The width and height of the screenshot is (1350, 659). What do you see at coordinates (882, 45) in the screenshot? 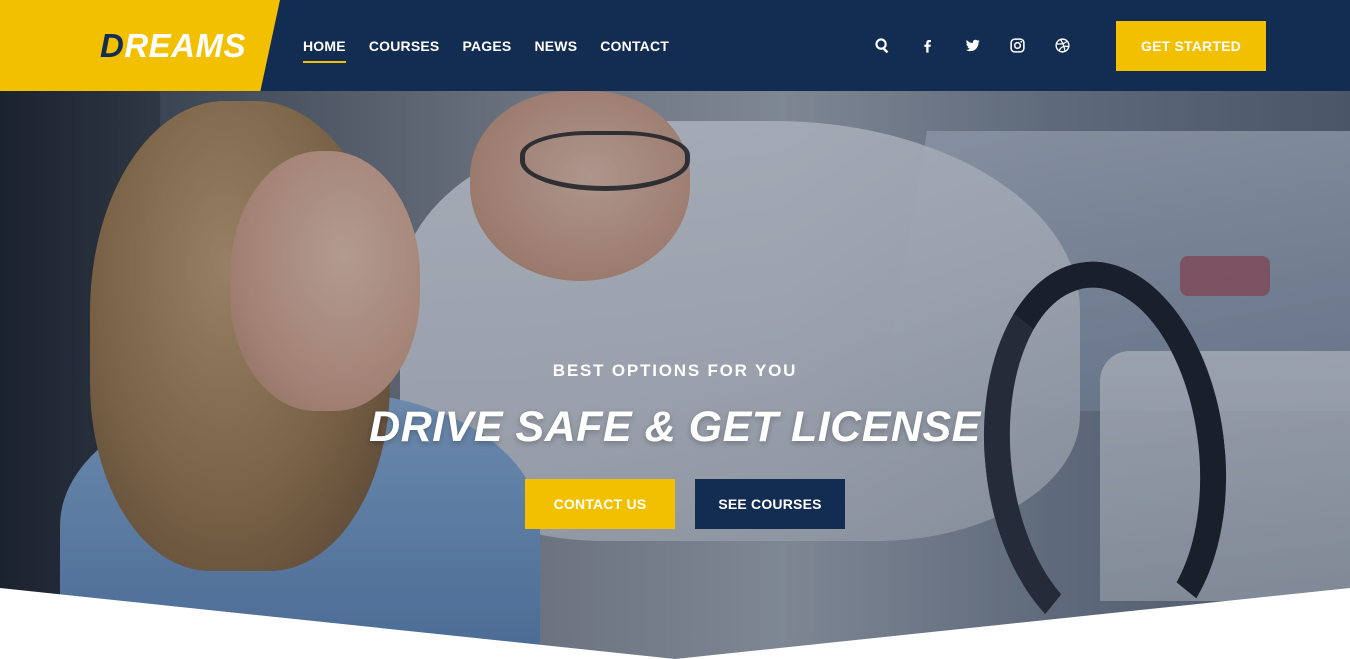
I see `search-icon` at bounding box center [882, 45].